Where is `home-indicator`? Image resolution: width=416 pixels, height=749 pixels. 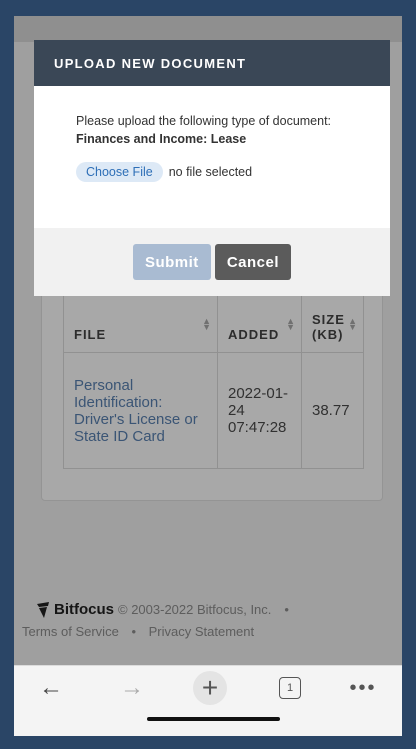 home-indicator is located at coordinates (213, 719).